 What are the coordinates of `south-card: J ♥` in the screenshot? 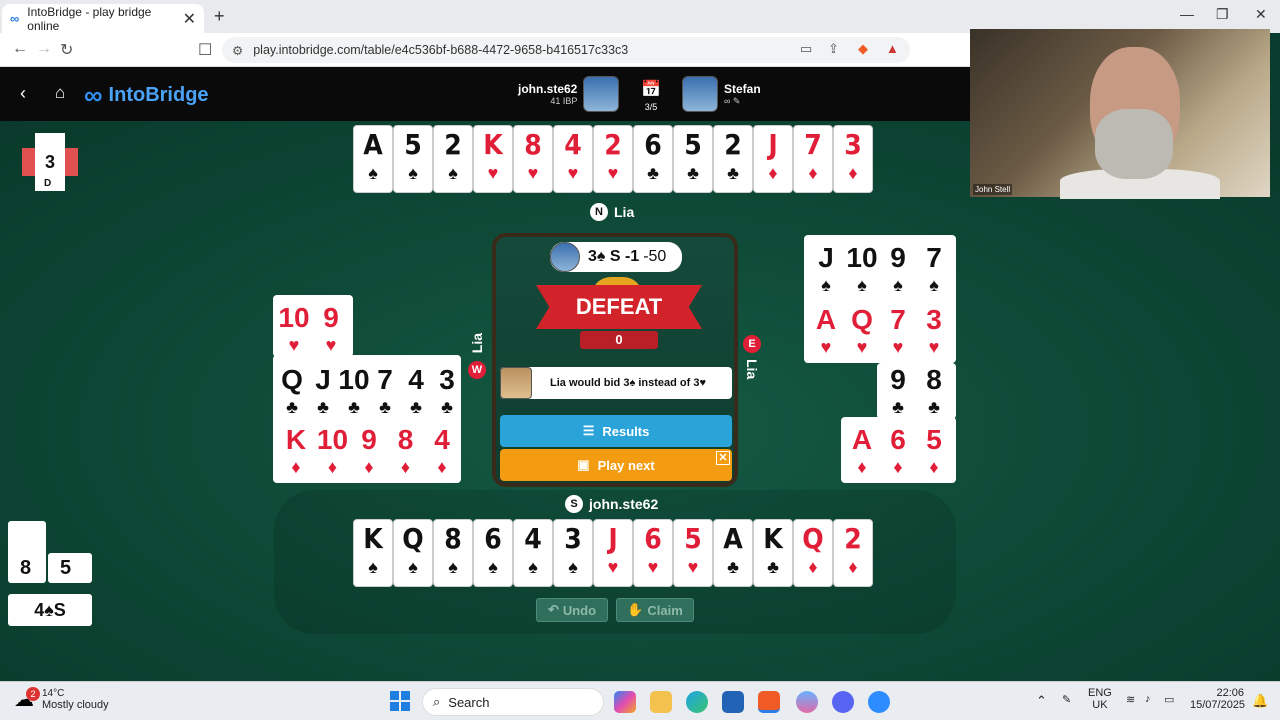 It's located at (613, 553).